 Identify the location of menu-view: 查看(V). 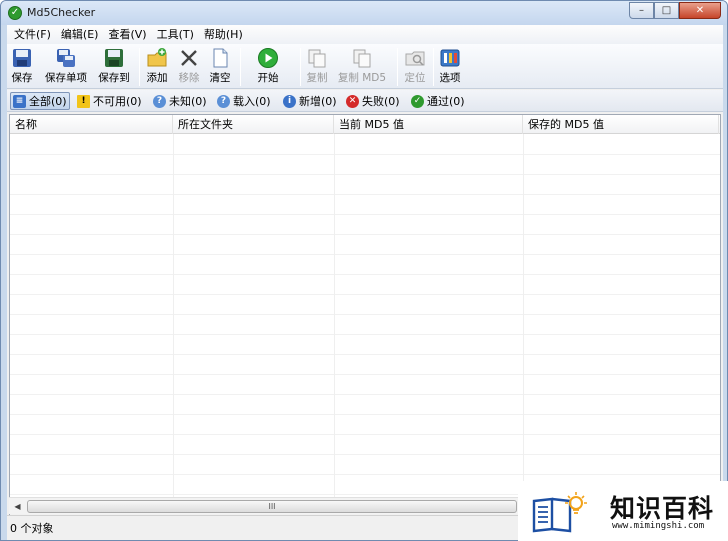
(127, 34).